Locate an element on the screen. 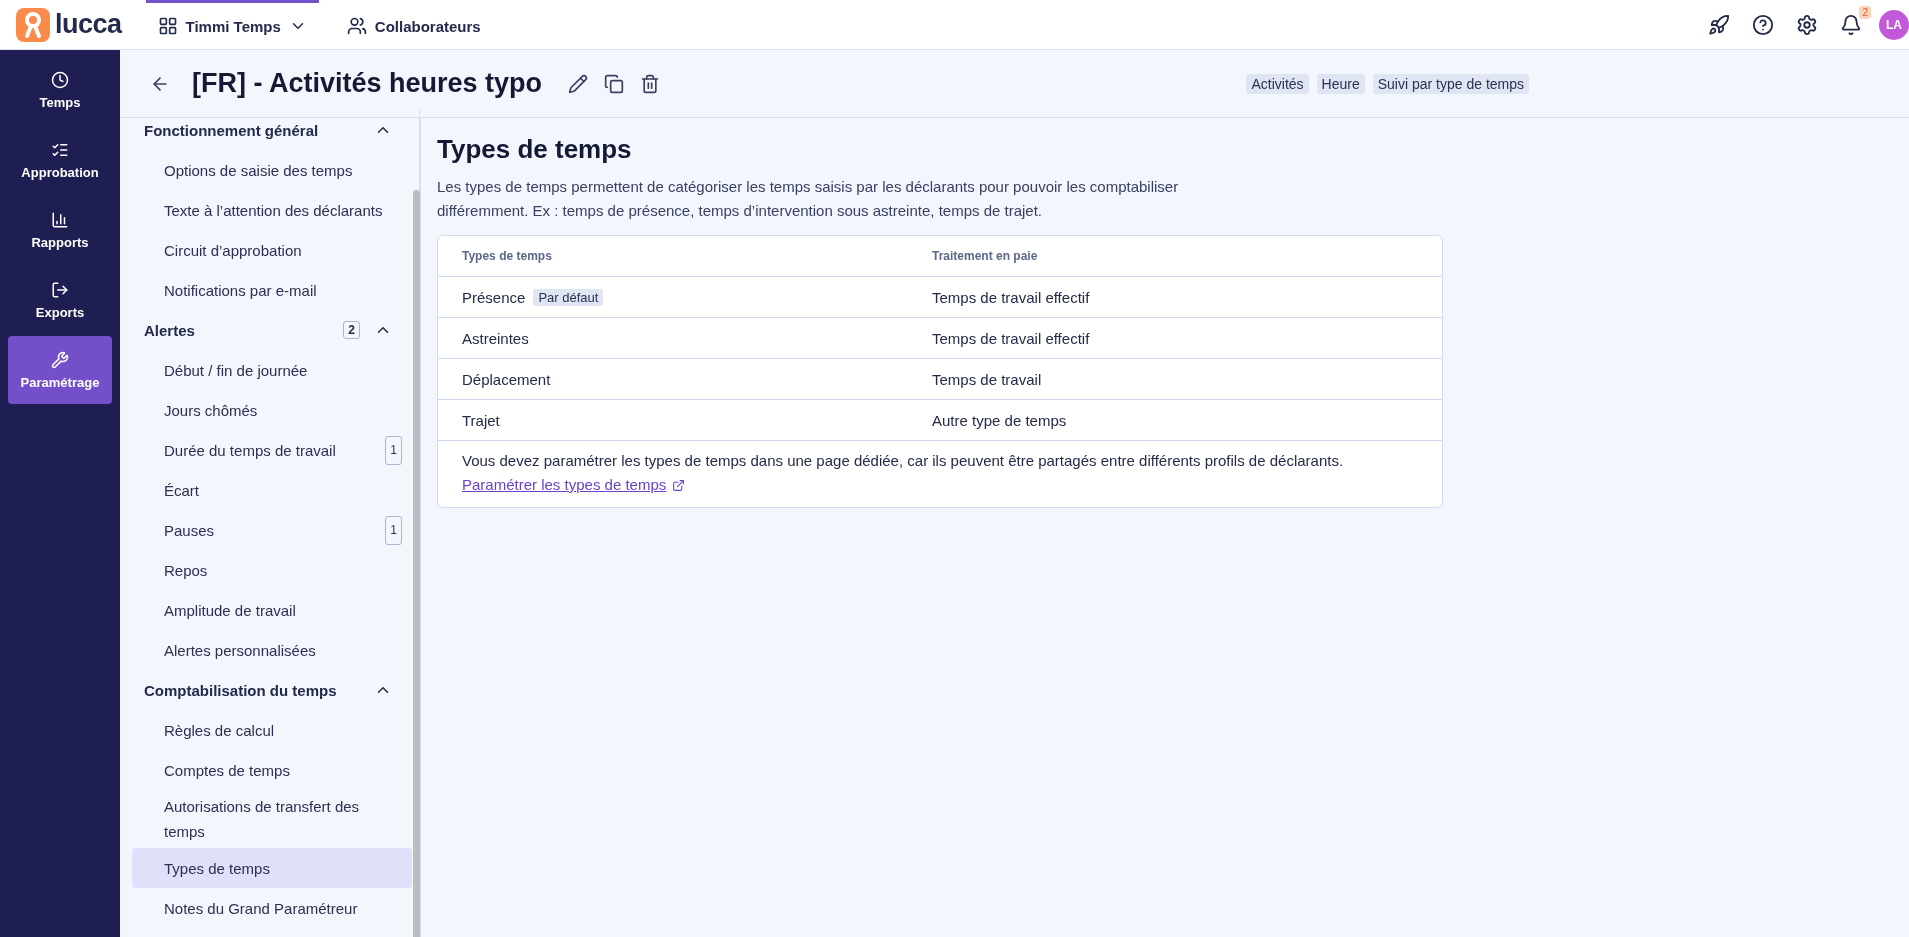 The height and width of the screenshot is (937, 1909). sidebar-item: Alertes personnalisées is located at coordinates (272, 650).